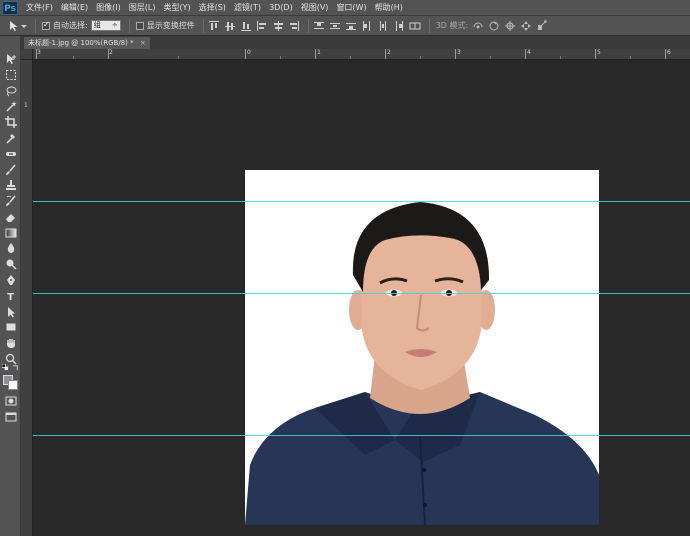 The width and height of the screenshot is (690, 536). Describe the element at coordinates (669, 52) in the screenshot. I see `ruler-label: 6` at that location.